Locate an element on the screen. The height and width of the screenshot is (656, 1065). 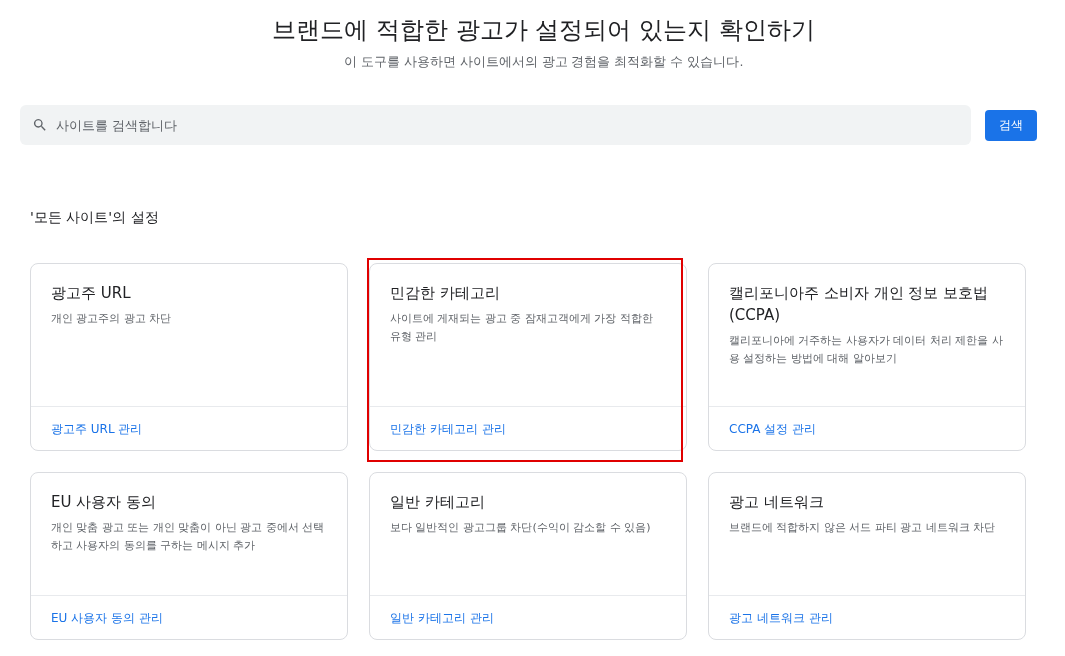
card-description: 개인 광고주의 광고 차단 is located at coordinates (112, 319).